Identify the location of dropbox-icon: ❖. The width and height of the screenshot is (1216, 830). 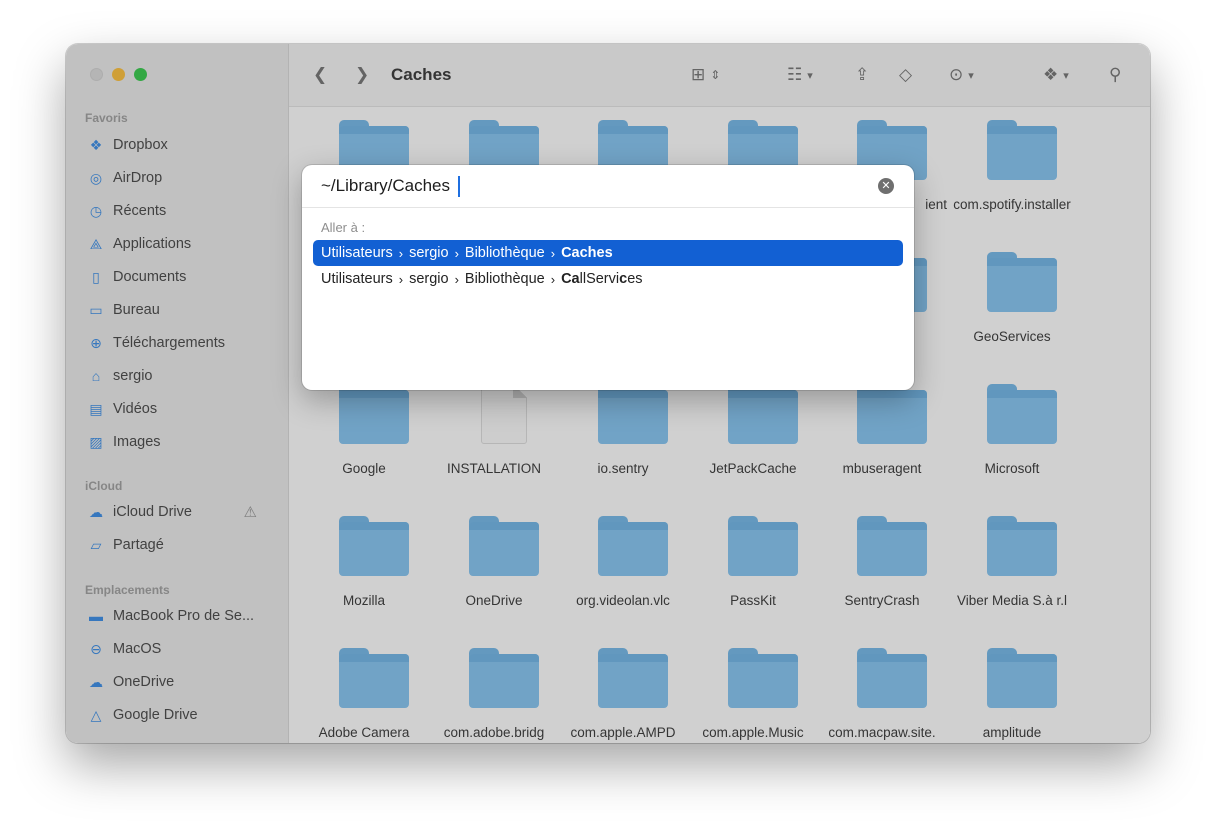
(96, 144).